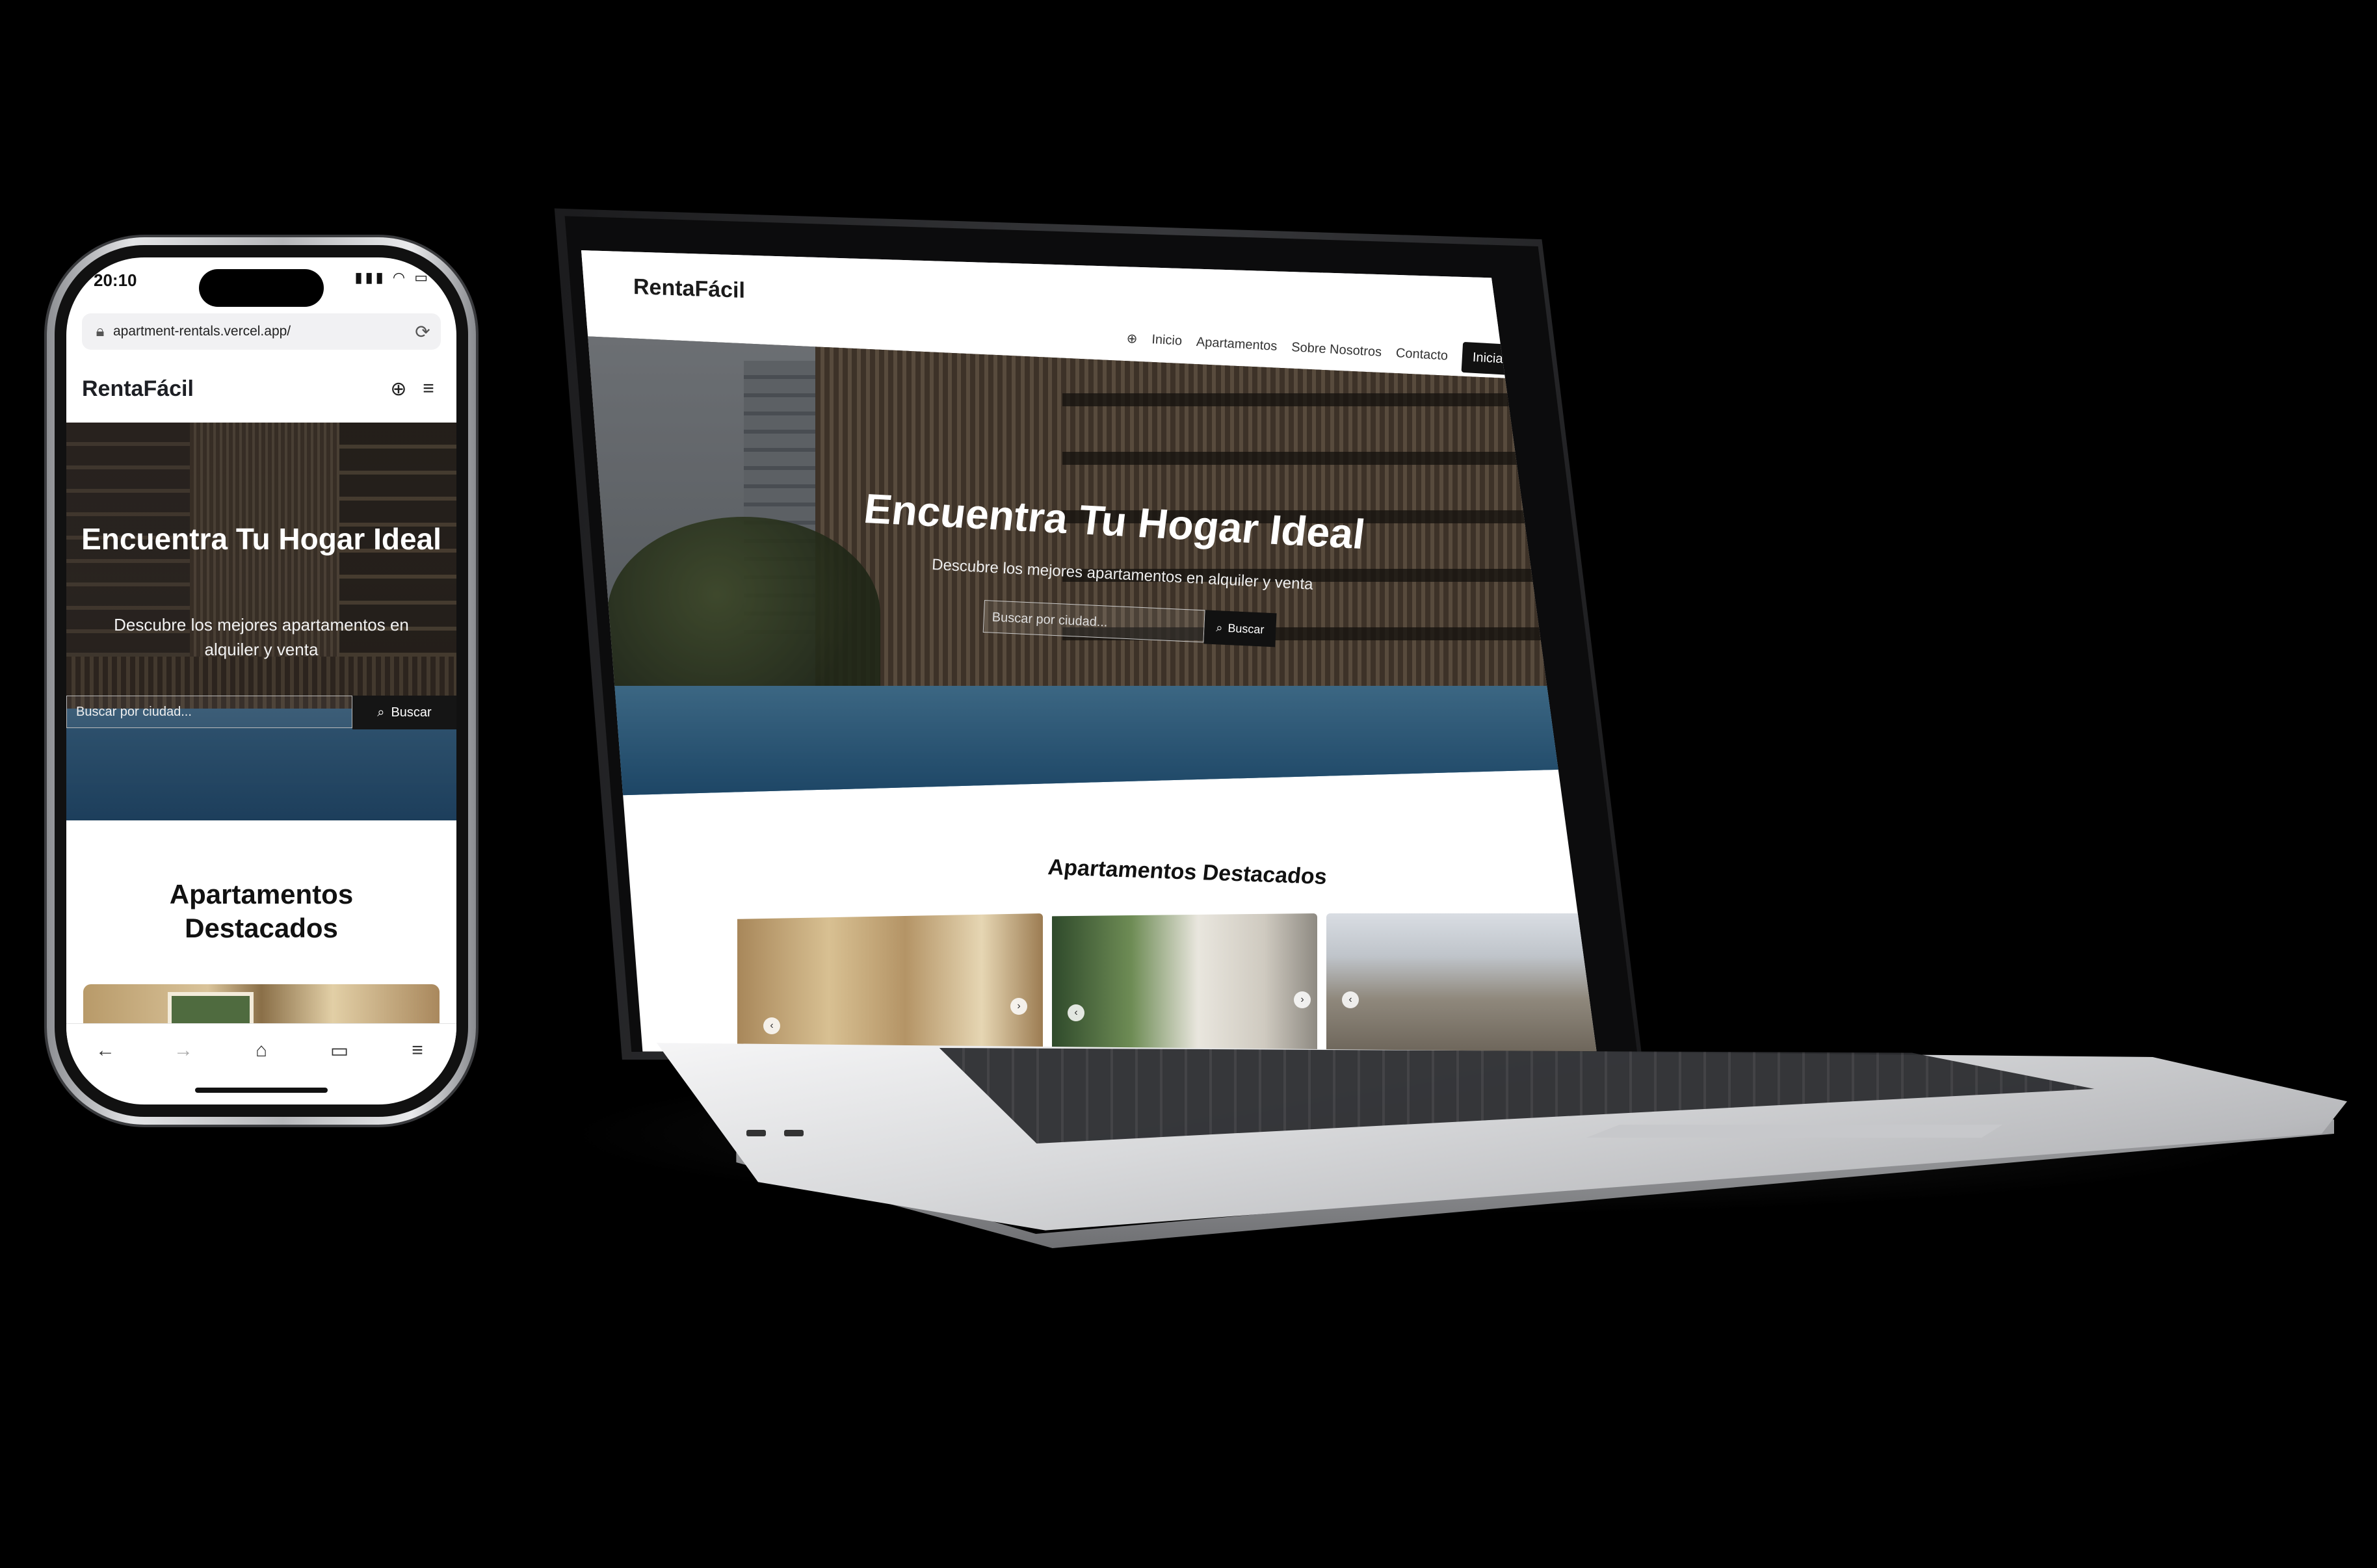 The height and width of the screenshot is (1568, 2377). I want to click on url-text: apartment-rentals.vercel.app/, so click(261, 331).